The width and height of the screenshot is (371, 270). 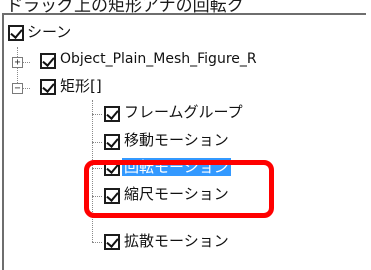 I want to click on checkbox-scene, so click(x=16, y=33).